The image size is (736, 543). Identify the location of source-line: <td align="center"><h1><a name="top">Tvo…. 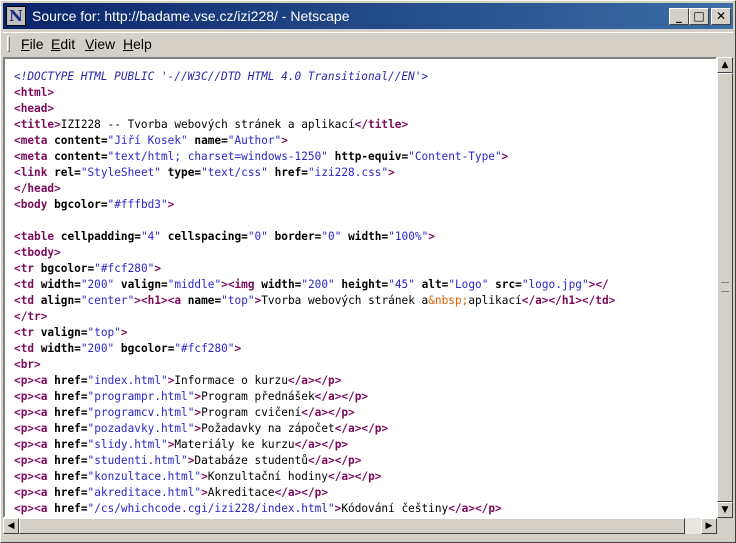
(315, 300).